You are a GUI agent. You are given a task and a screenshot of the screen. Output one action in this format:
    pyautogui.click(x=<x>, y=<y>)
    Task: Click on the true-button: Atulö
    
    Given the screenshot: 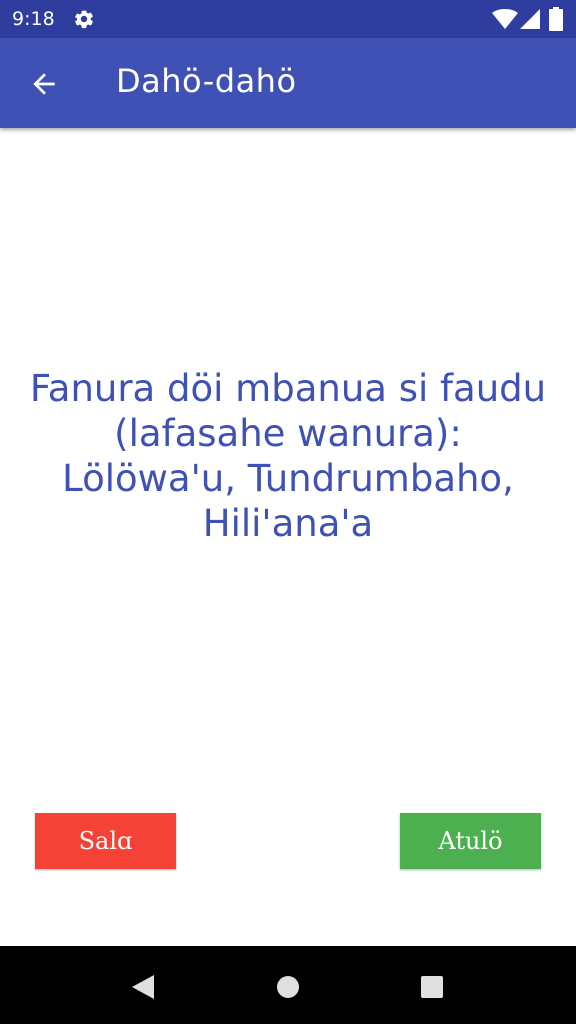 What is the action you would take?
    pyautogui.click(x=470, y=841)
    